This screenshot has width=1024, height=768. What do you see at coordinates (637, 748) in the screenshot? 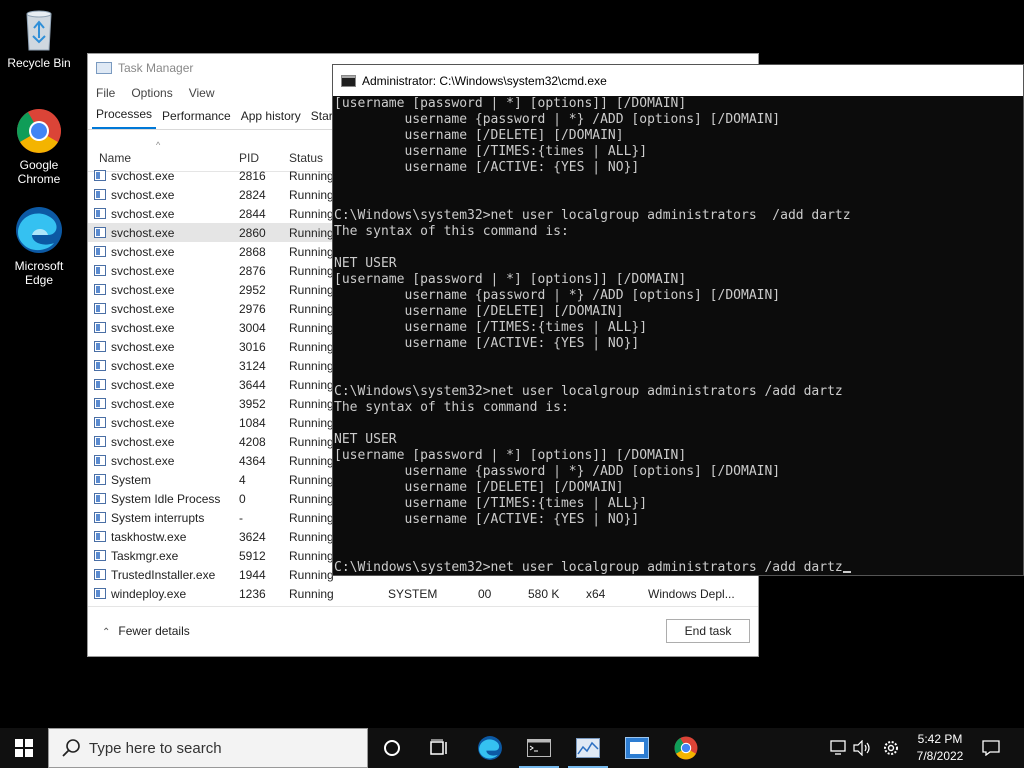
I see `taskbar-file-explorer` at bounding box center [637, 748].